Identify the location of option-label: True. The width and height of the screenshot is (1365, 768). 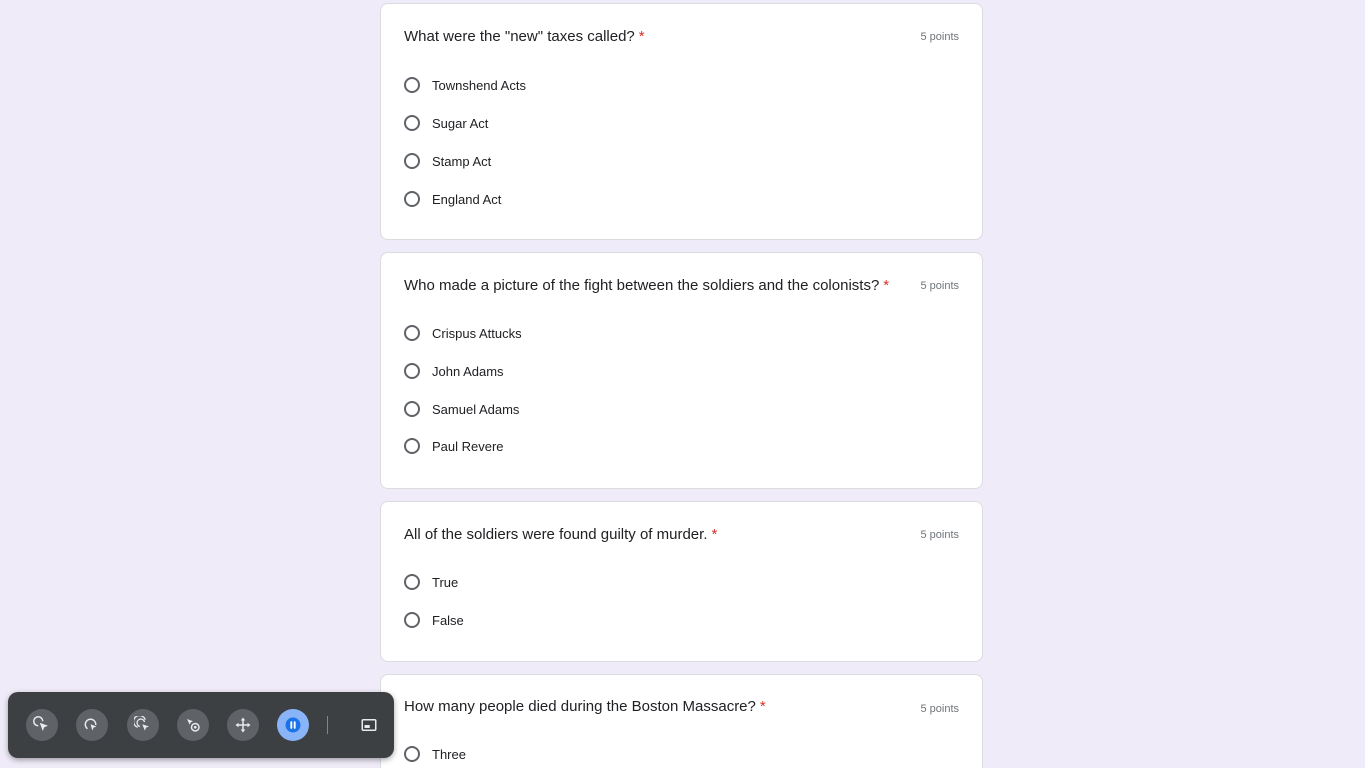
(445, 582).